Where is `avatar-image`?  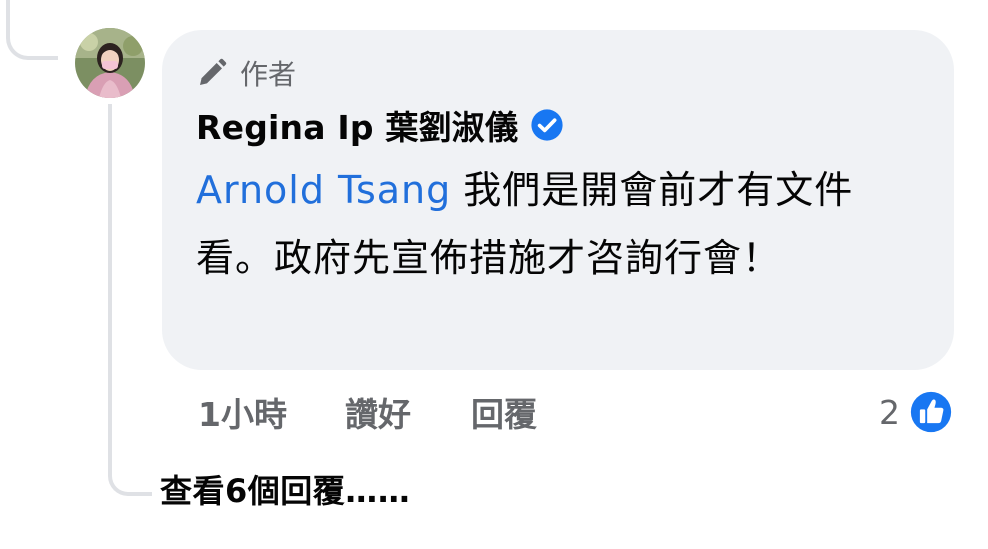 avatar-image is located at coordinates (110, 63).